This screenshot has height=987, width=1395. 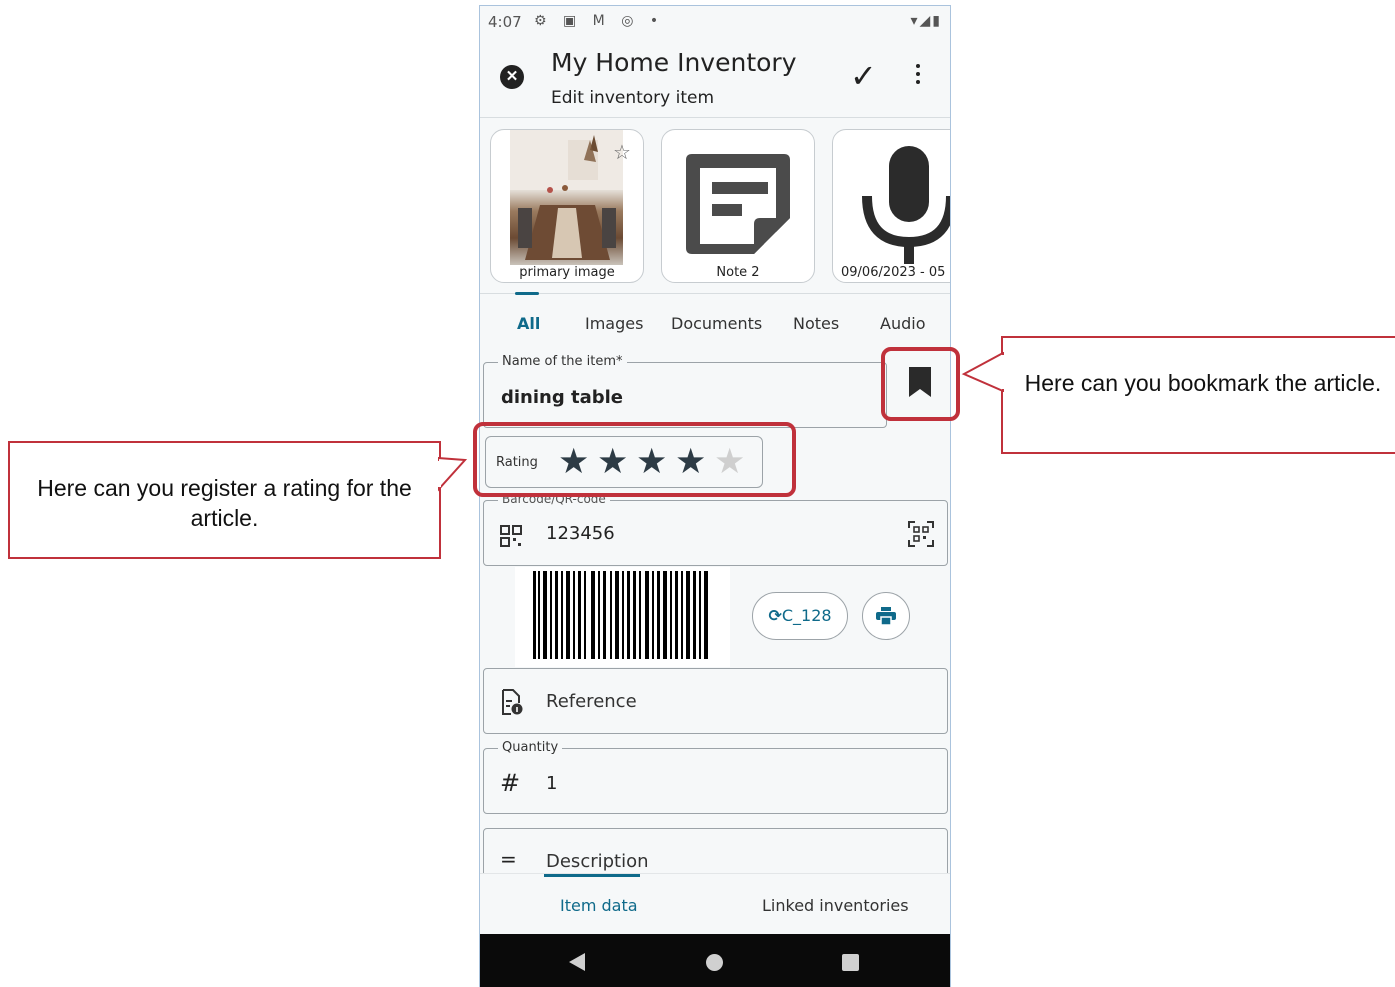 I want to click on recents-icon, so click(x=850, y=962).